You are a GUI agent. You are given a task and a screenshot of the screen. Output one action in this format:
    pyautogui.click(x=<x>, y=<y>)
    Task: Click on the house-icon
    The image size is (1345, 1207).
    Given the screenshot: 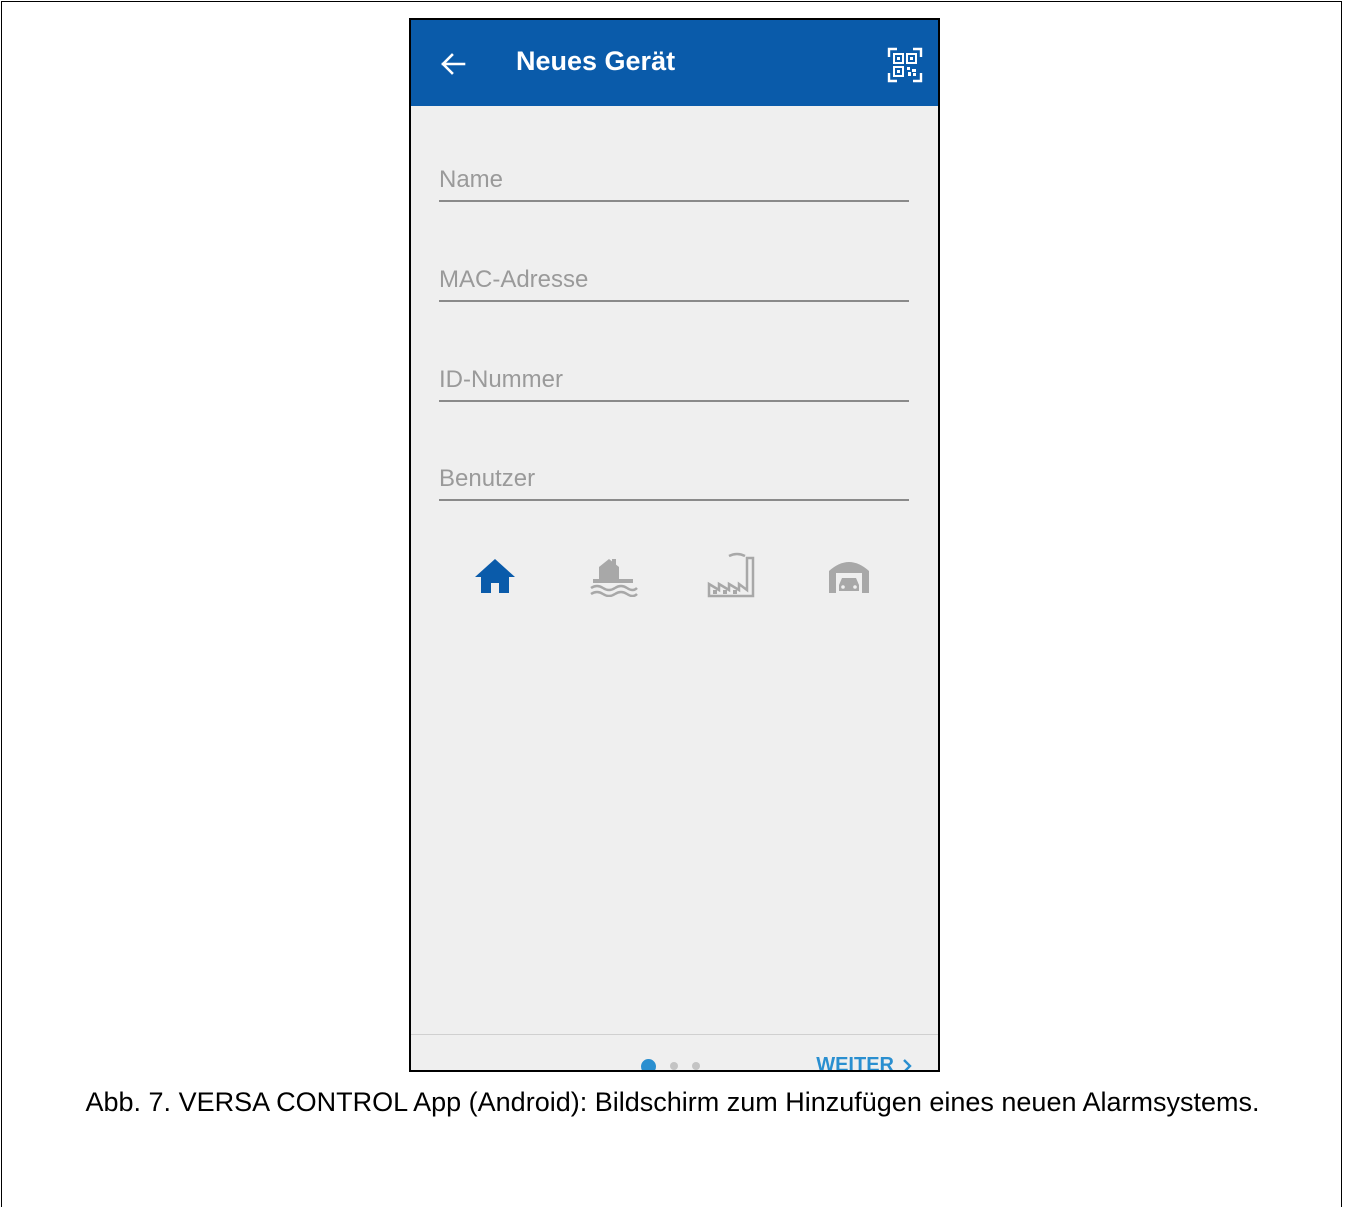 What is the action you would take?
    pyautogui.click(x=495, y=576)
    